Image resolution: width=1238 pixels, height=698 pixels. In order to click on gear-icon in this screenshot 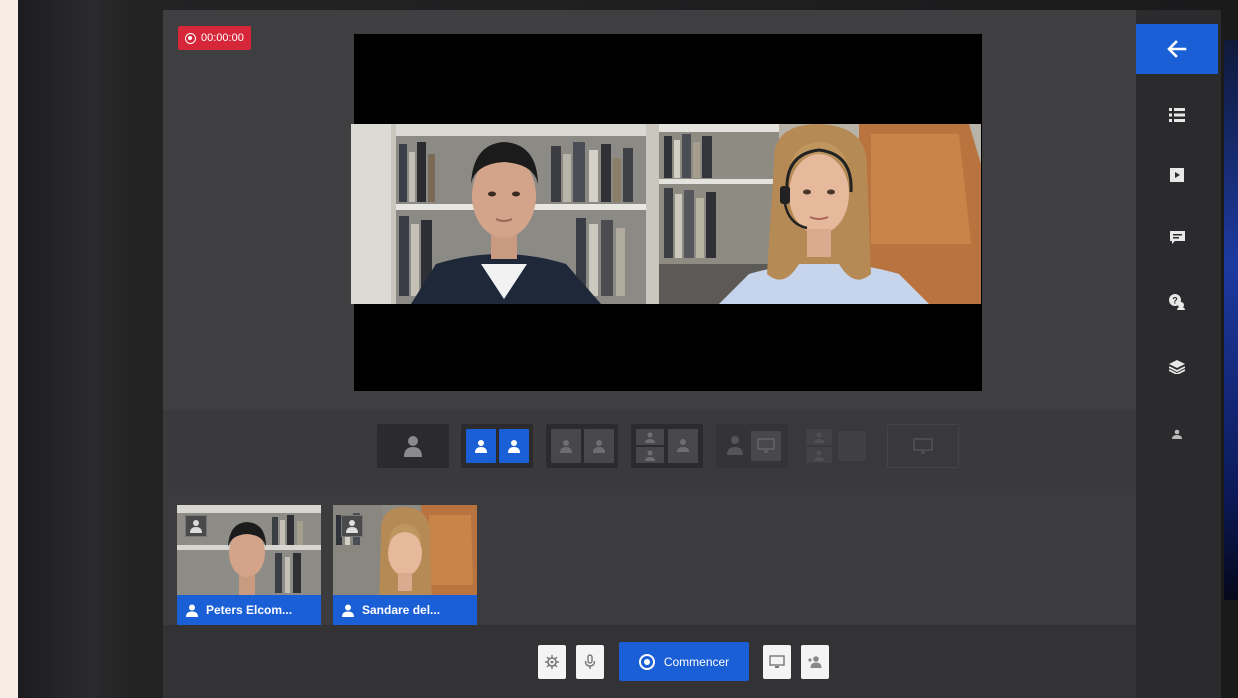, I will do `click(552, 662)`.